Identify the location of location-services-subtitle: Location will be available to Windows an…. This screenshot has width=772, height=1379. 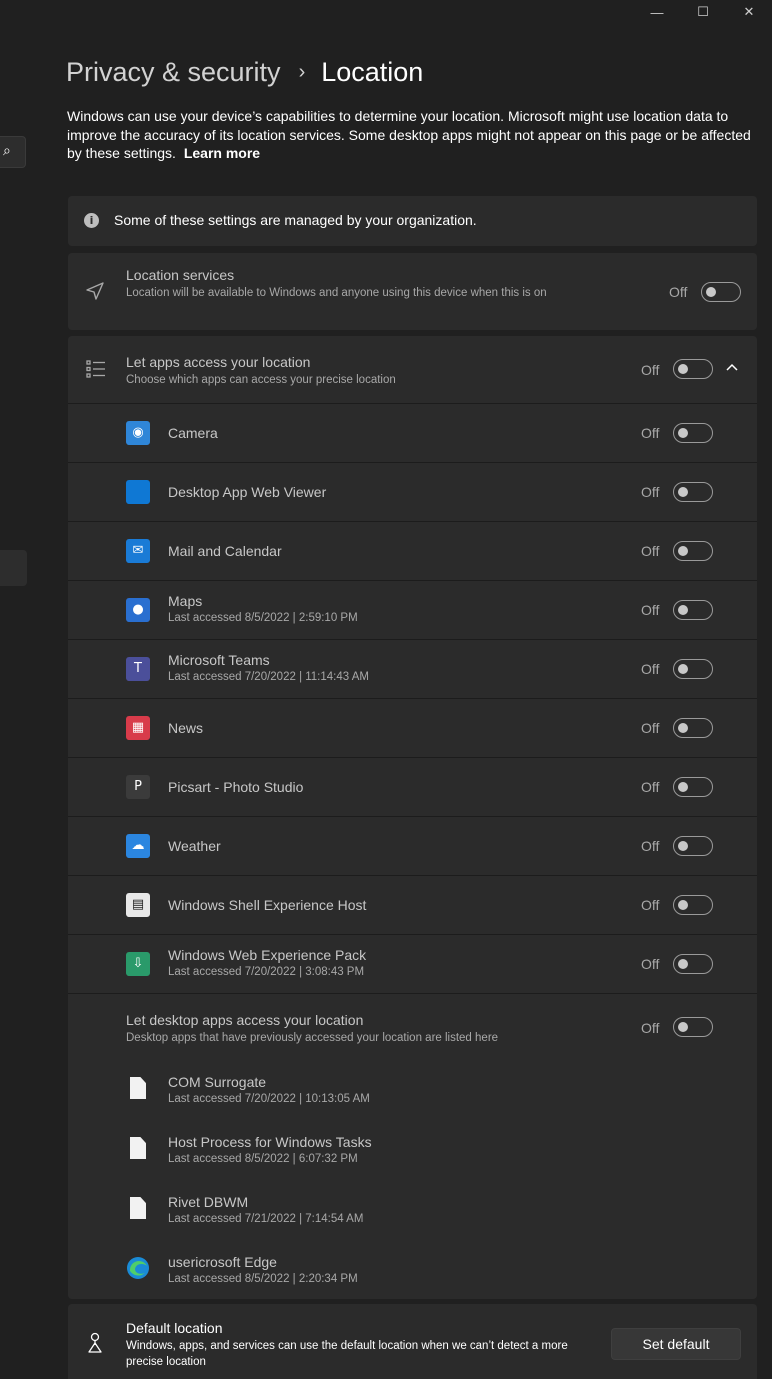
(336, 293).